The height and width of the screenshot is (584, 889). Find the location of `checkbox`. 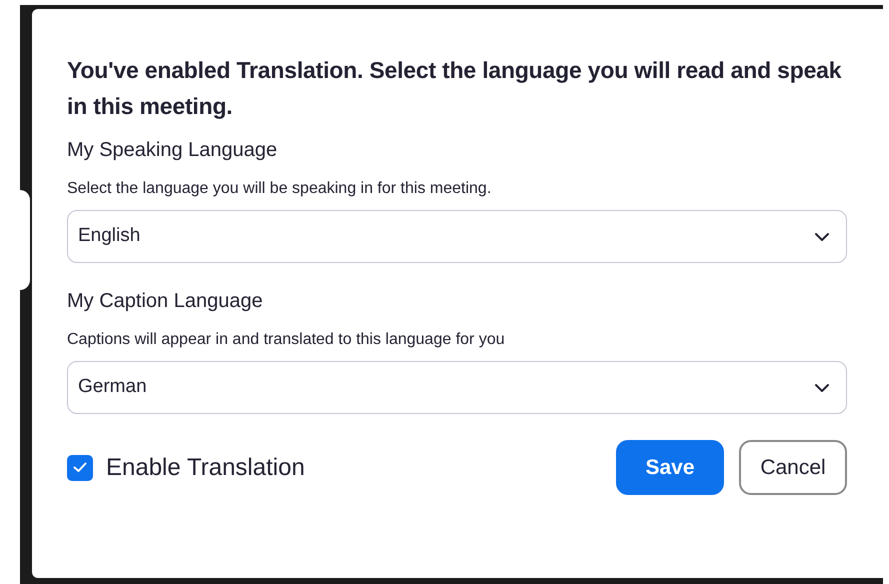

checkbox is located at coordinates (80, 467).